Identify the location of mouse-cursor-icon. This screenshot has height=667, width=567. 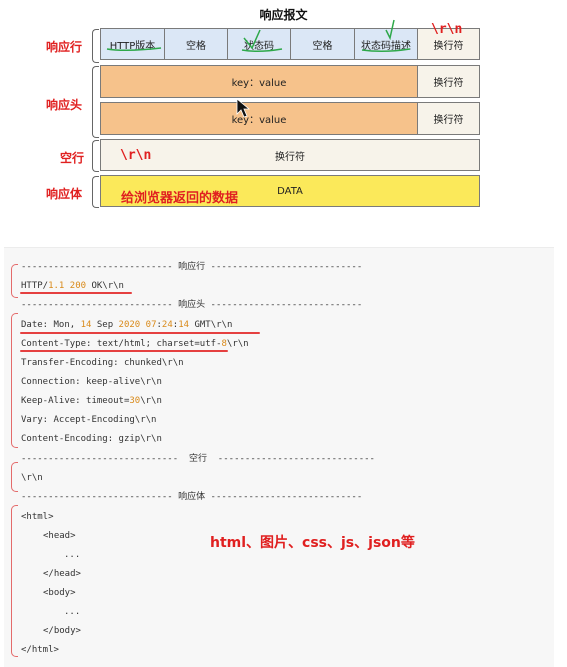
(243, 108).